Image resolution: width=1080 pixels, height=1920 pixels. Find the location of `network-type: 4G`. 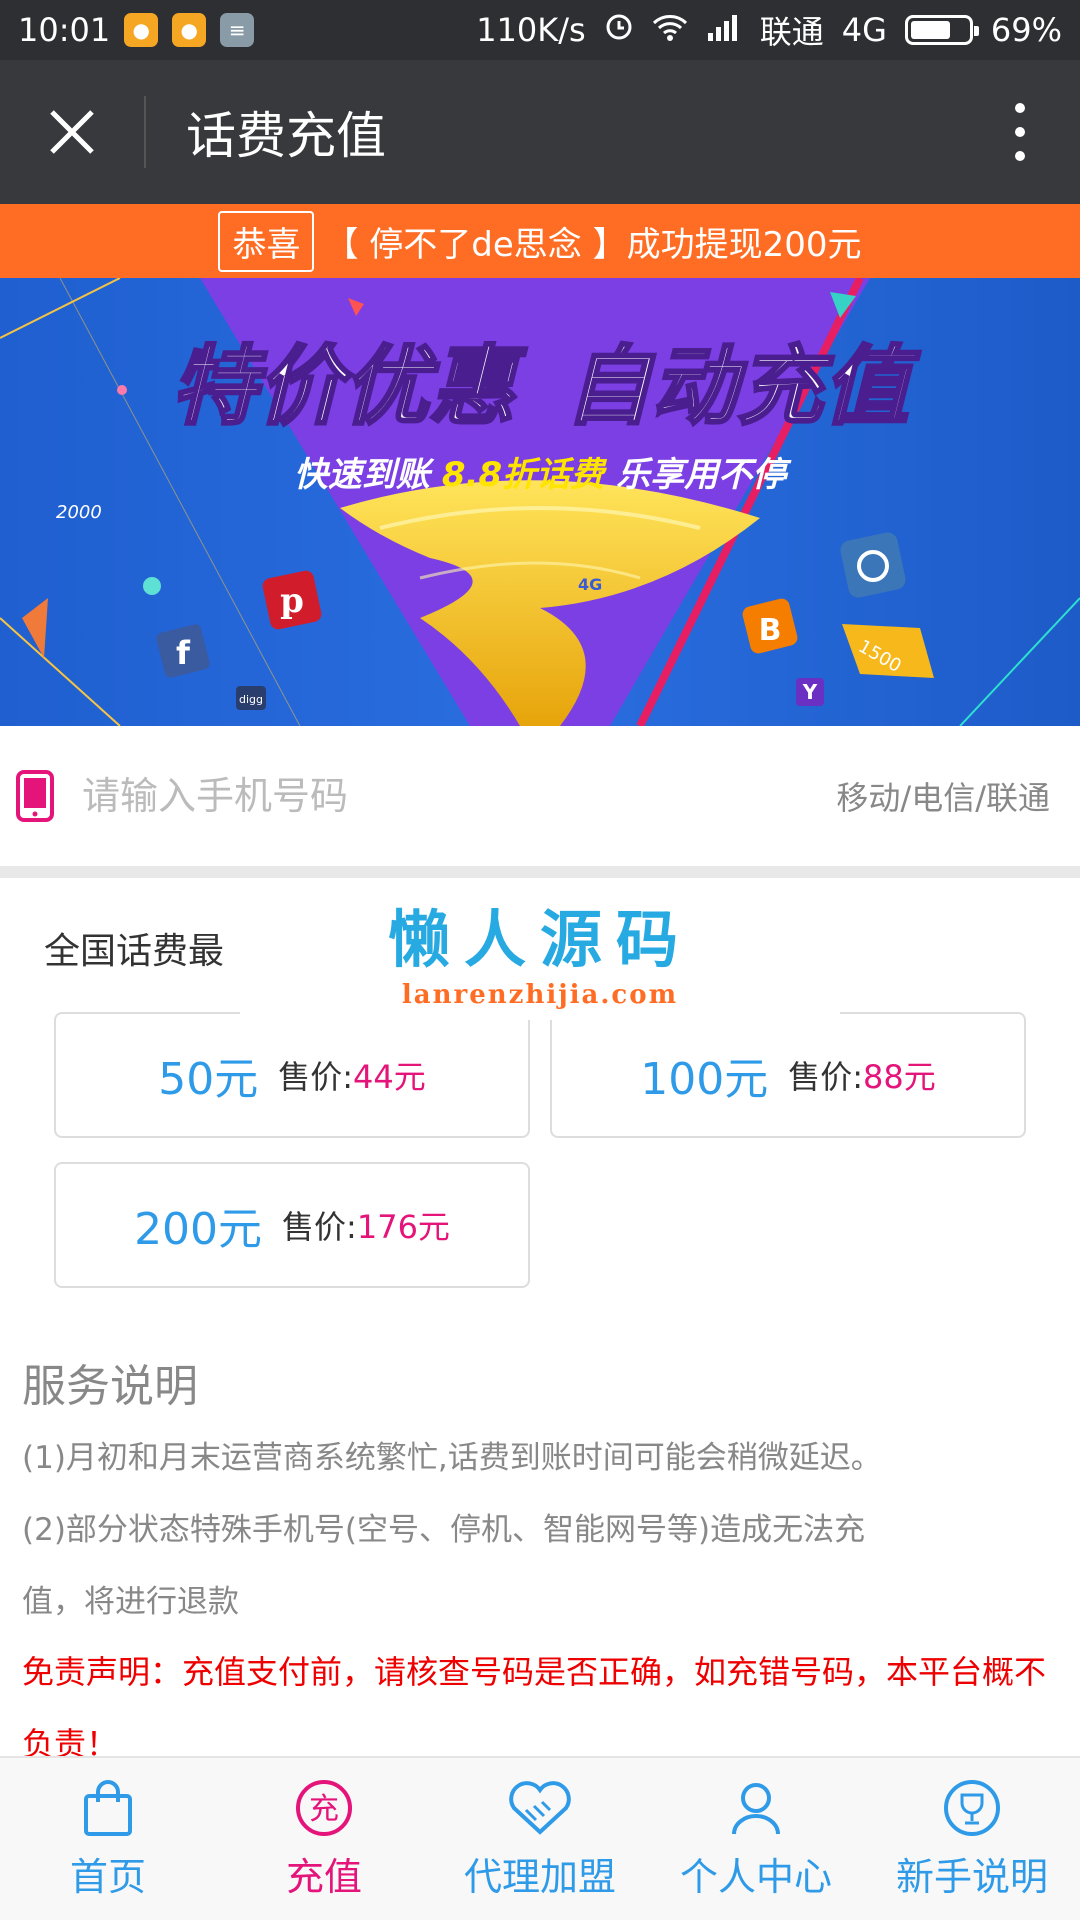

network-type: 4G is located at coordinates (864, 30).